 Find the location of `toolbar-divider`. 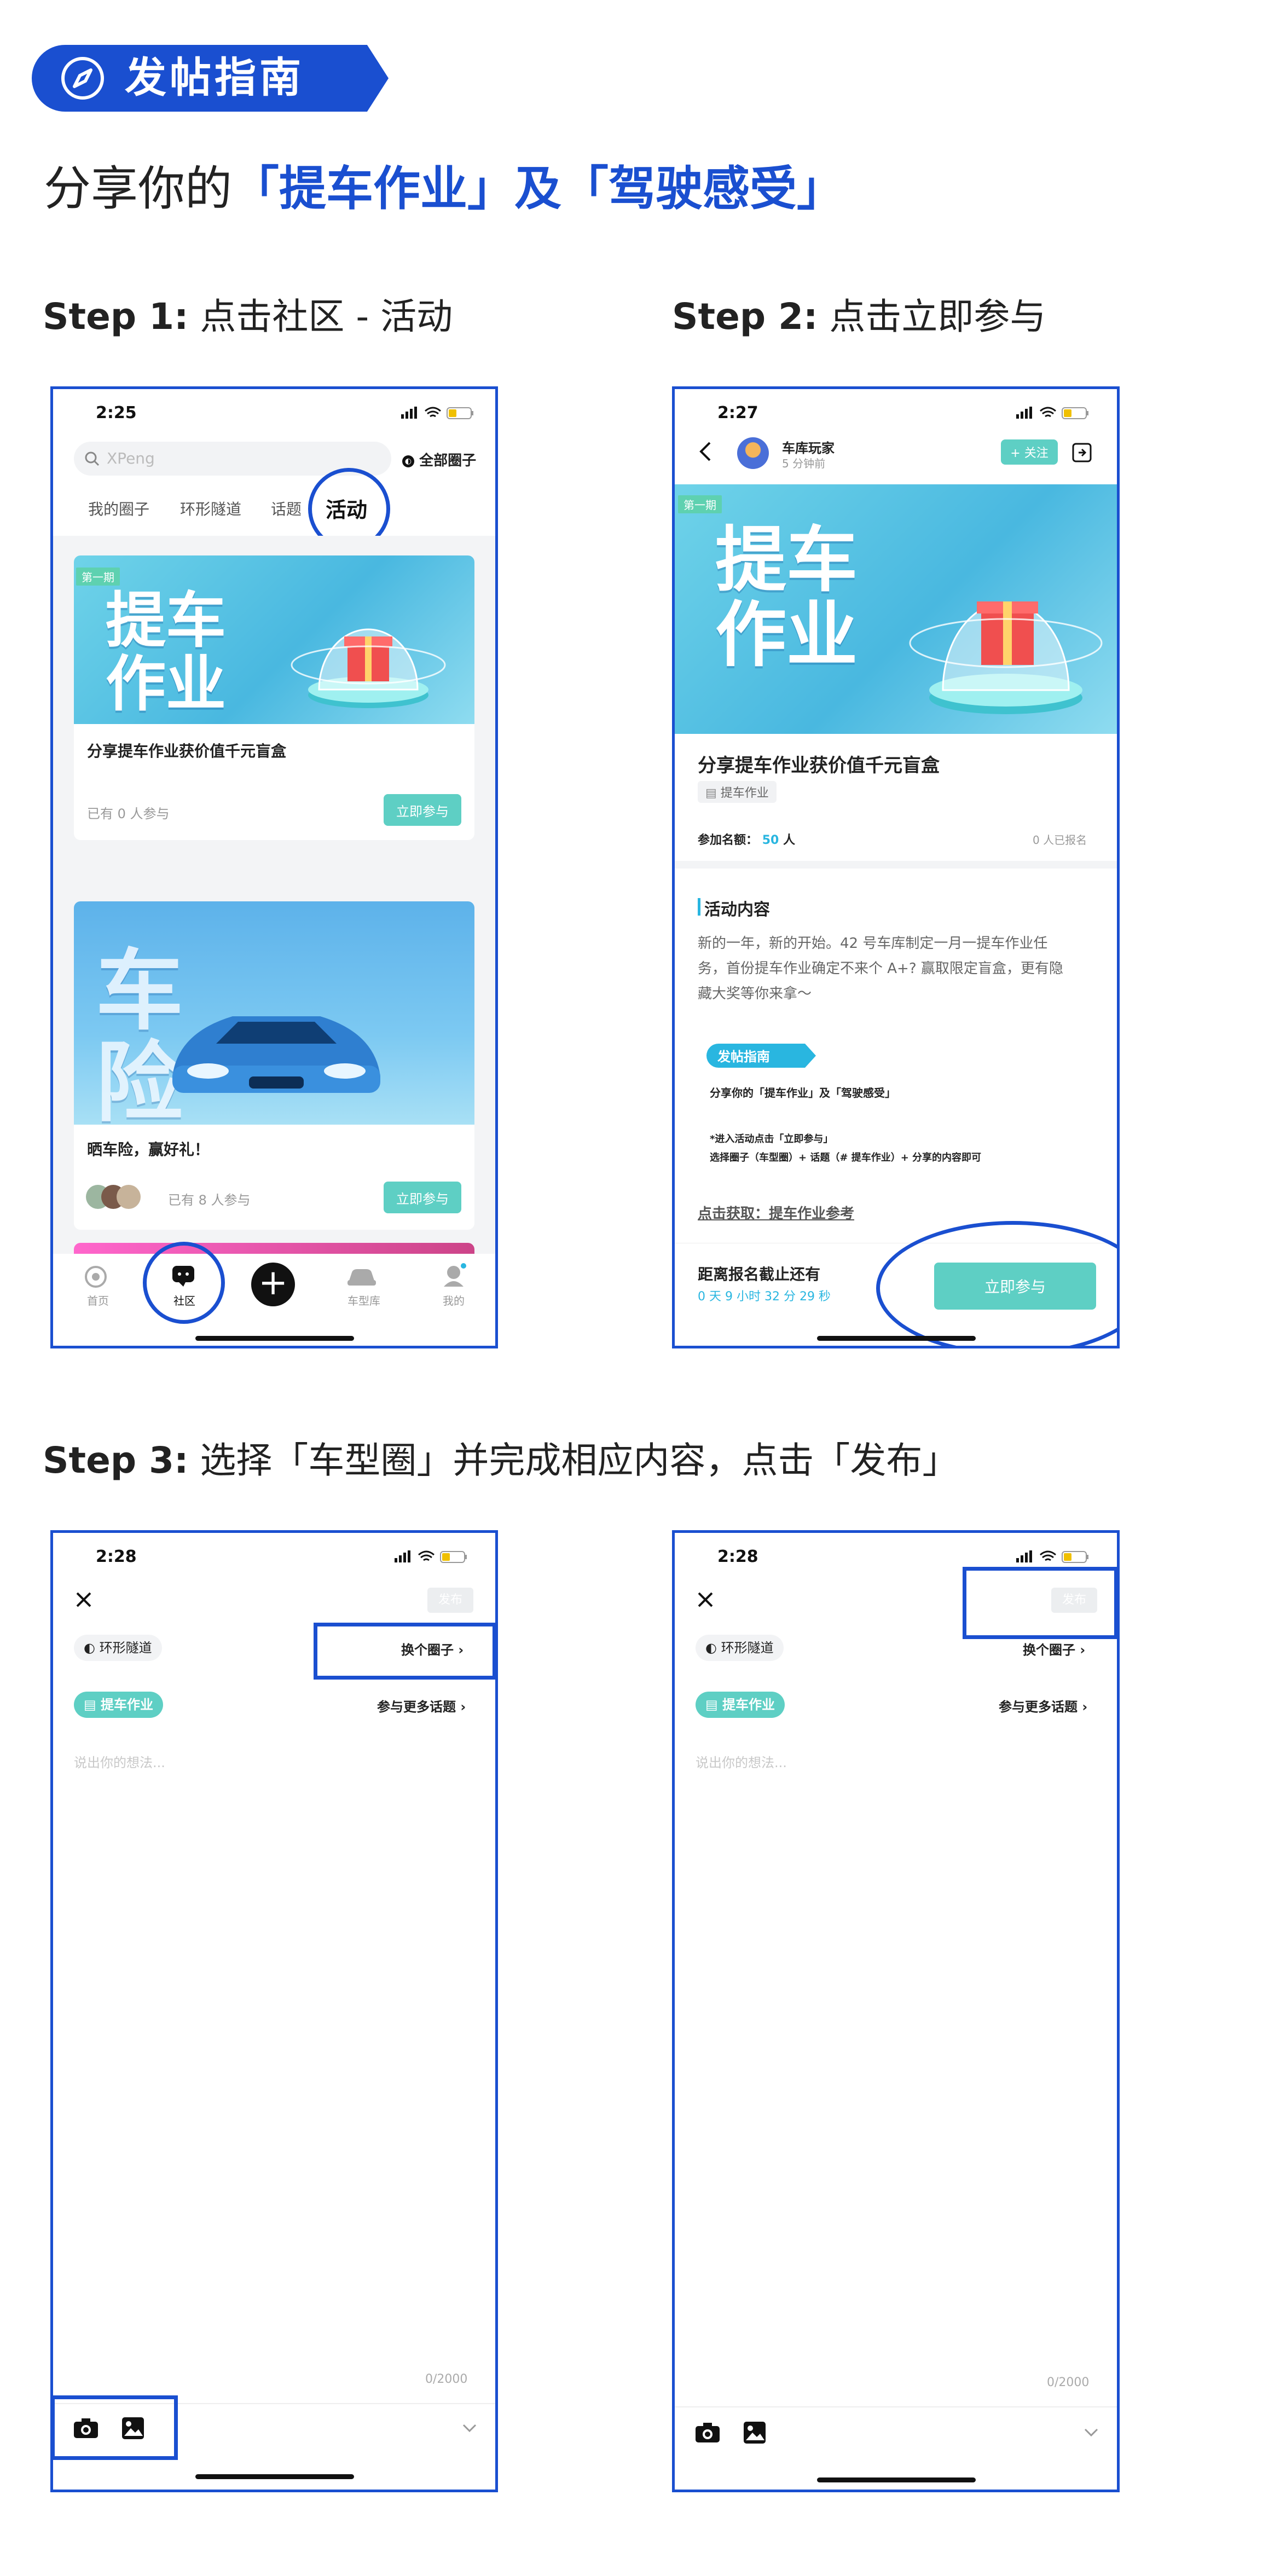

toolbar-divider is located at coordinates (896, 2406).